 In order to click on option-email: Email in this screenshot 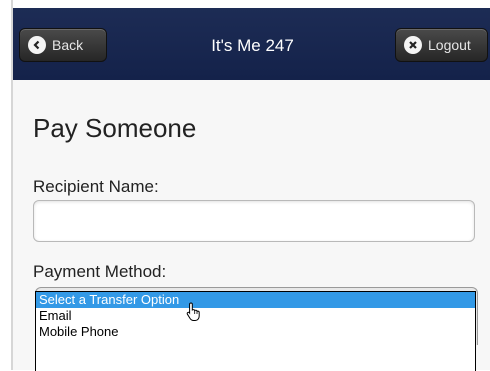, I will do `click(255, 316)`.